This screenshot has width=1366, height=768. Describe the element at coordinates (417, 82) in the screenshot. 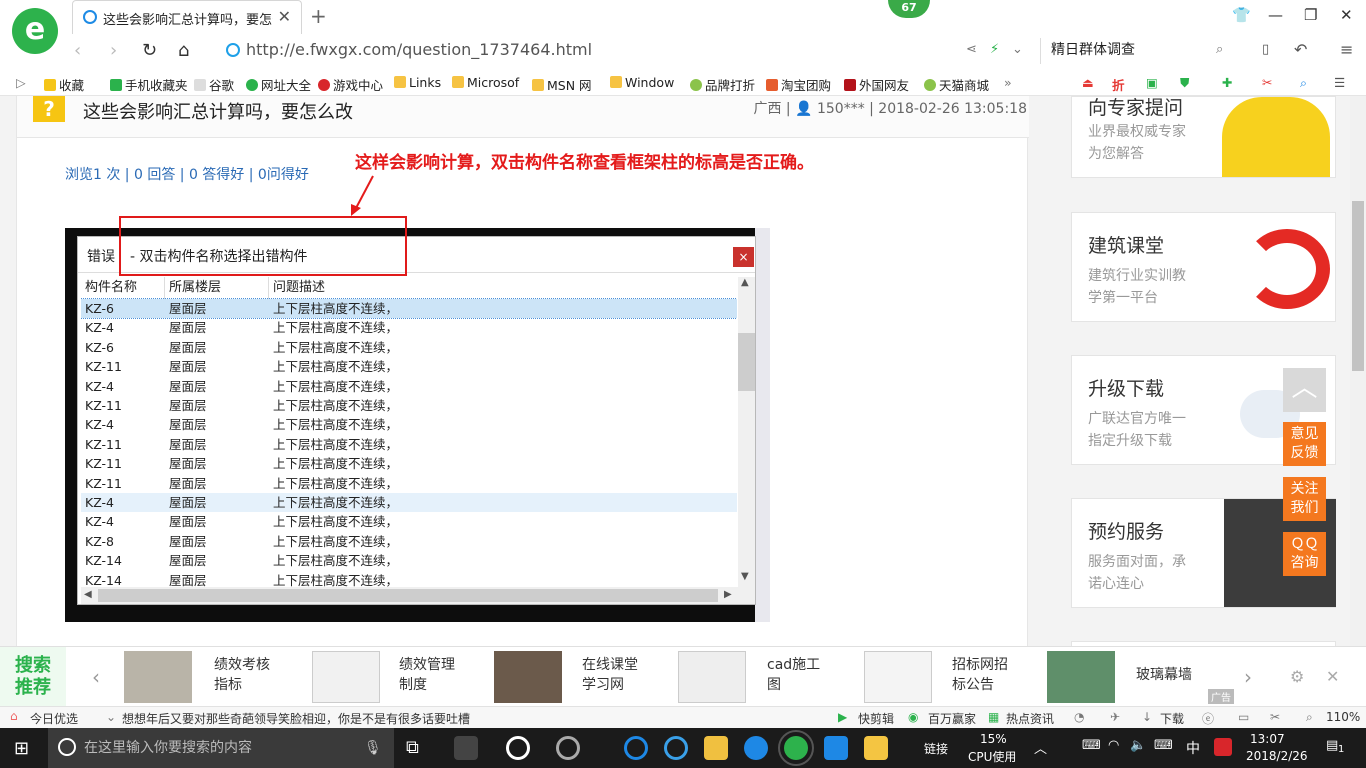

I see `fav-item: Links` at that location.